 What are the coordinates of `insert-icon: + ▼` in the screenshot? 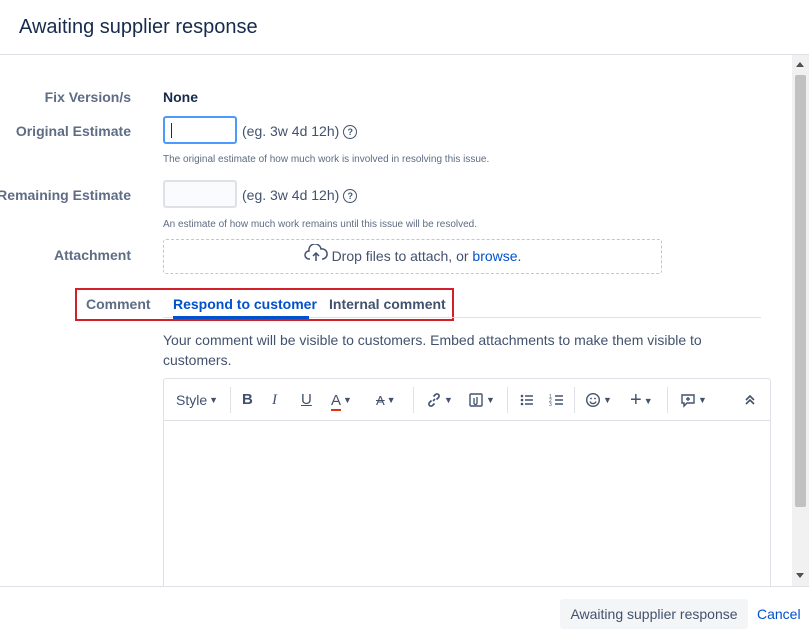 It's located at (641, 400).